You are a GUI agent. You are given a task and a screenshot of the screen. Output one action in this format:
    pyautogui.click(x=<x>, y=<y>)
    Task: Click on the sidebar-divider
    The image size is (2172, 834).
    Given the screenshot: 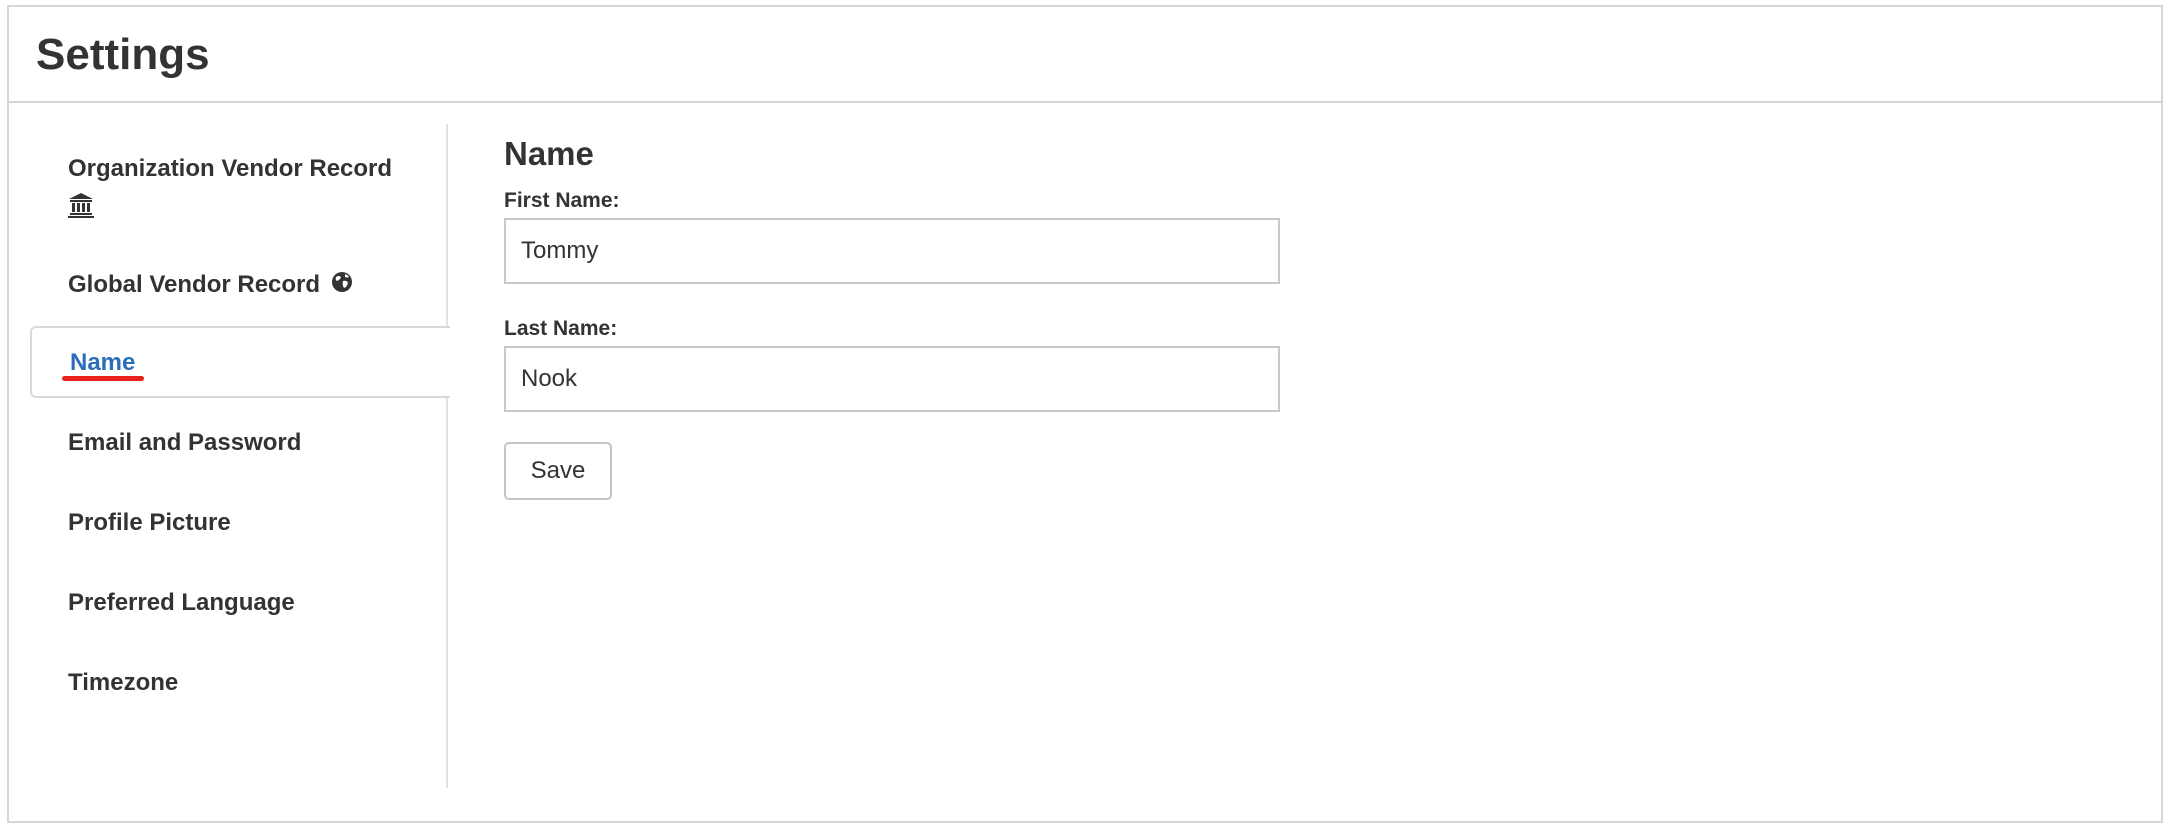 What is the action you would take?
    pyautogui.click(x=447, y=456)
    